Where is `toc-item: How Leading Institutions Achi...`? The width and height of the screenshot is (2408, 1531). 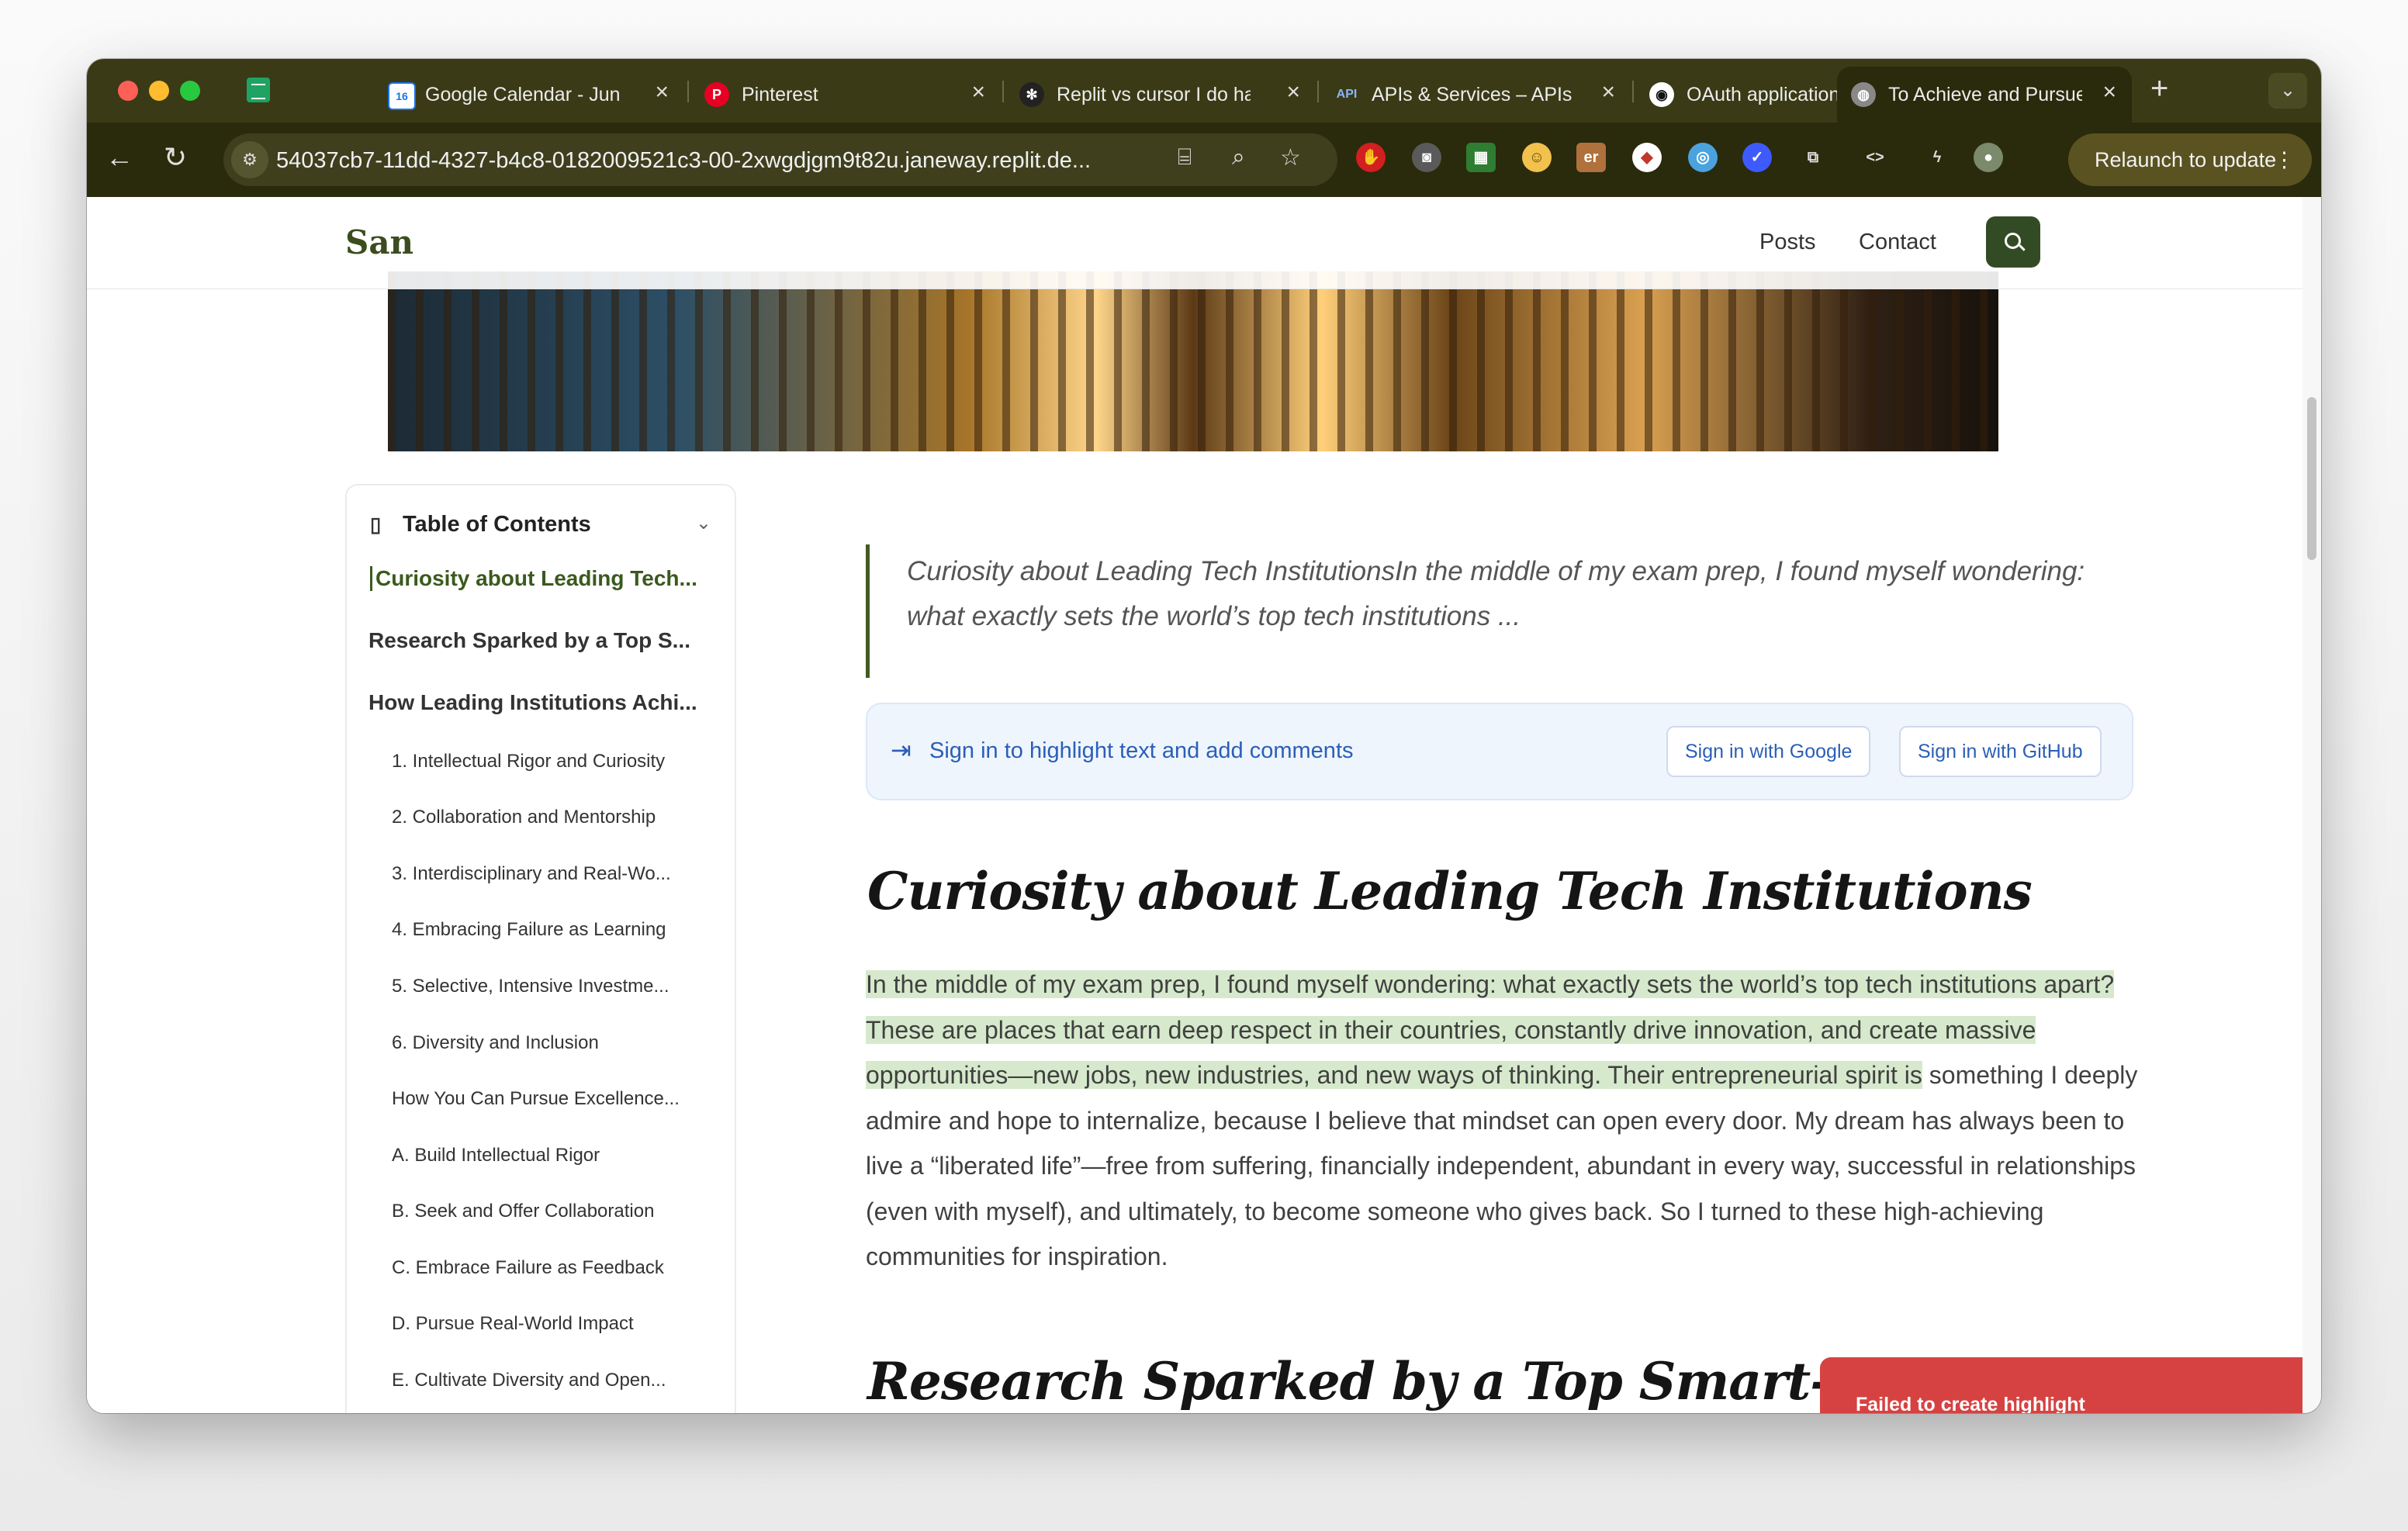 toc-item: How Leading Institutions Achi... is located at coordinates (532, 702).